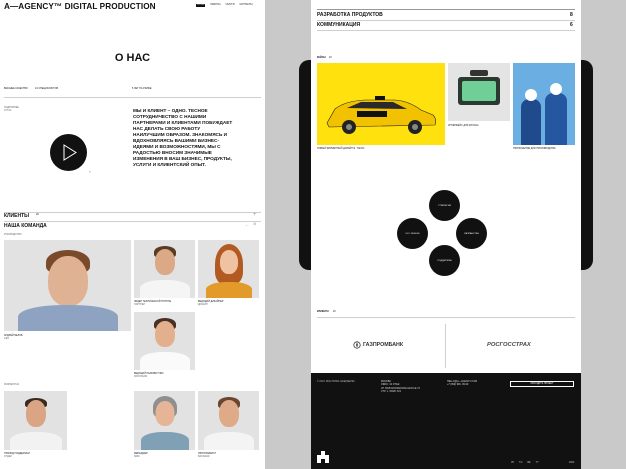 The image size is (626, 469). What do you see at coordinates (444, 205) in the screenshot?
I see `circle-strategy: СТРАТЕГИЯ` at bounding box center [444, 205].